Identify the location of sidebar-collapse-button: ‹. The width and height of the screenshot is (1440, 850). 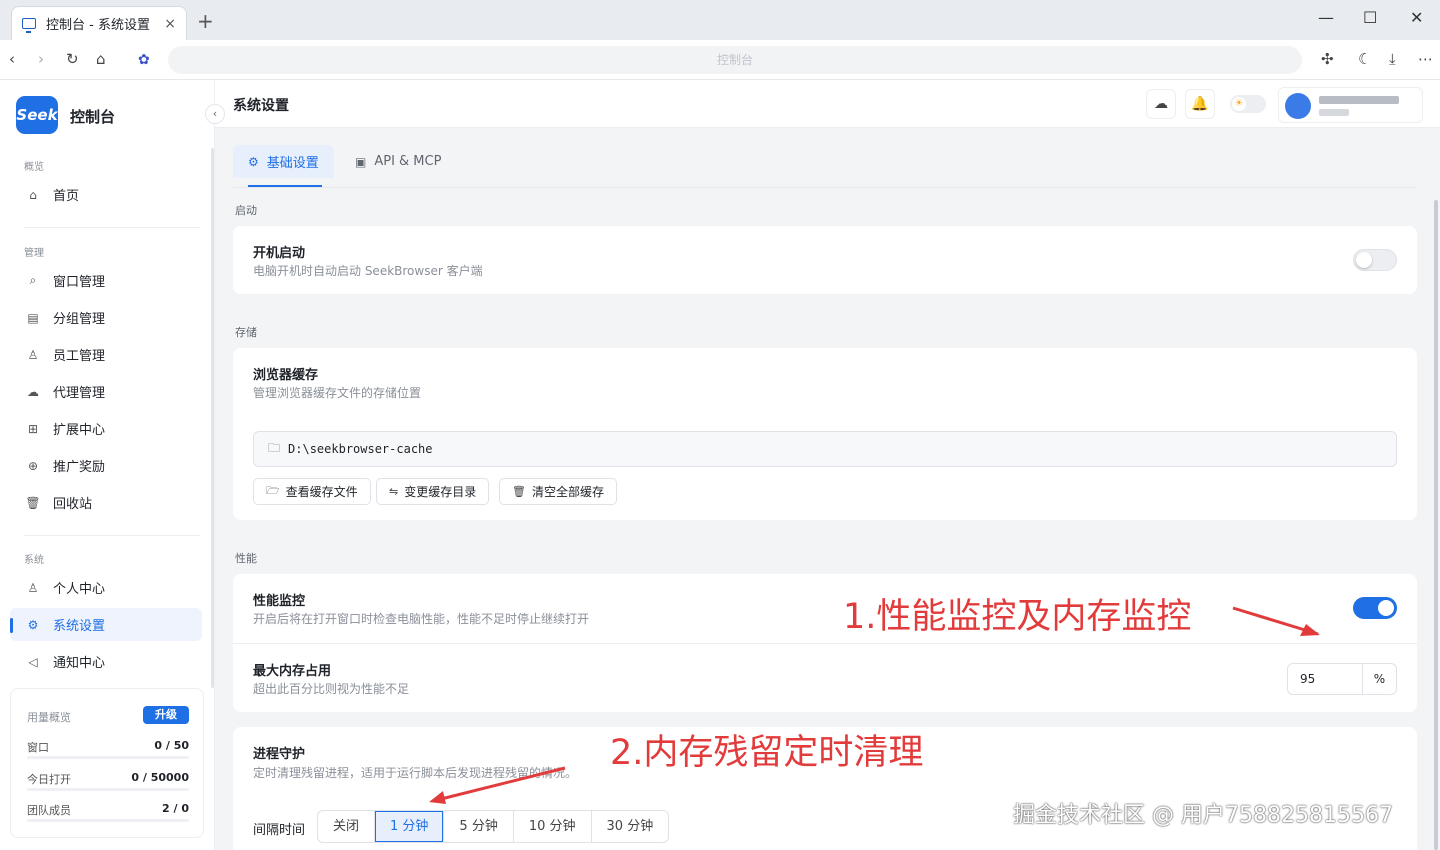
(215, 114).